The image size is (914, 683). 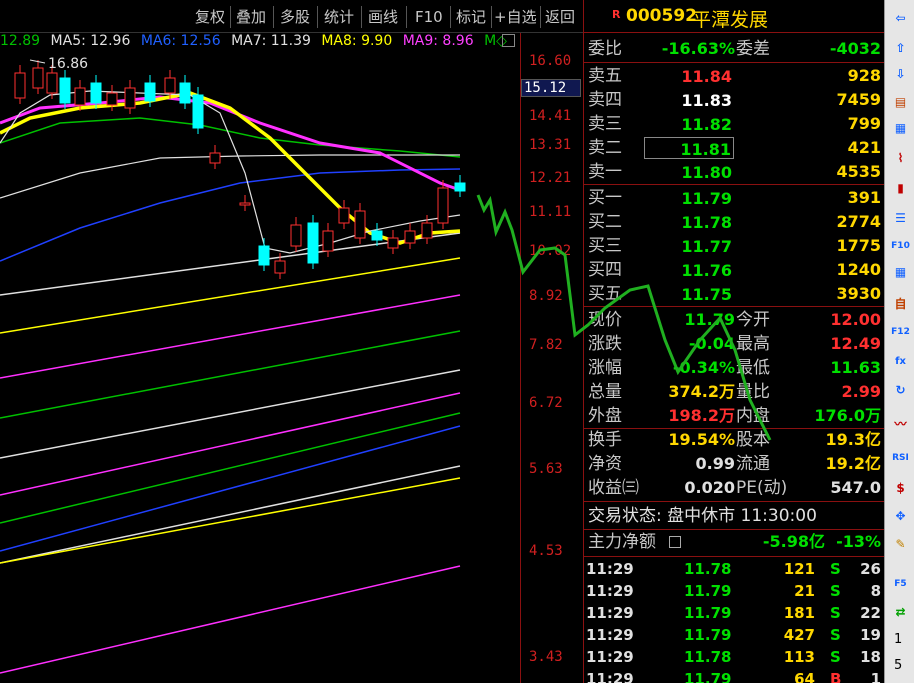 I want to click on stock-code: 000592, so click(x=661, y=16).